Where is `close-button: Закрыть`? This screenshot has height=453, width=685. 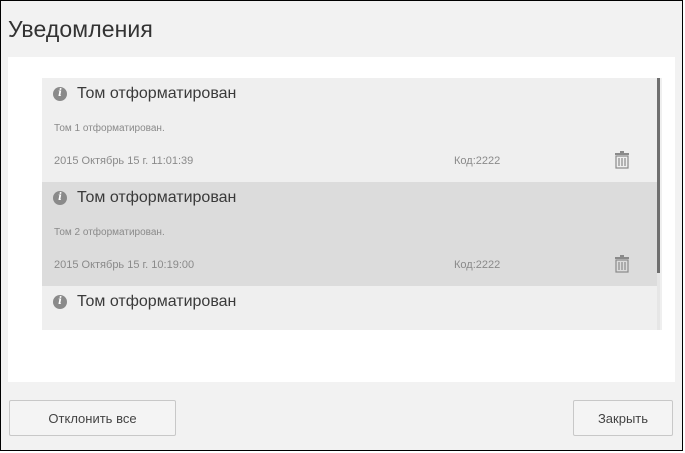 close-button: Закрыть is located at coordinates (623, 418).